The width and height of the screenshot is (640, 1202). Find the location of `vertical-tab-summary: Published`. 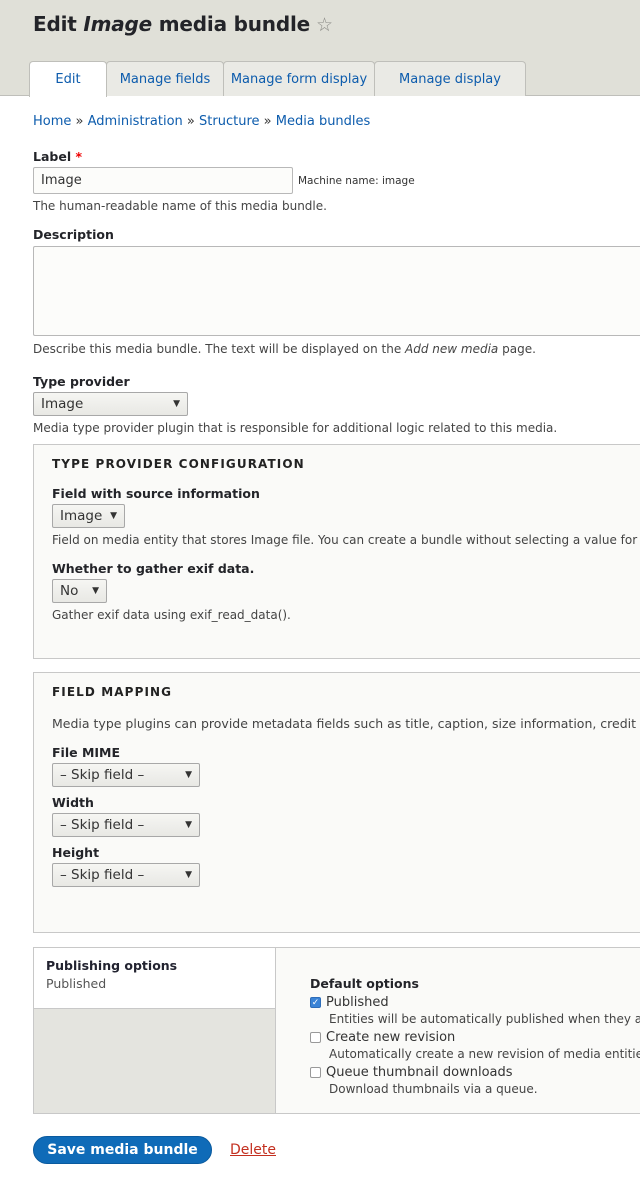

vertical-tab-summary: Published is located at coordinates (76, 983).